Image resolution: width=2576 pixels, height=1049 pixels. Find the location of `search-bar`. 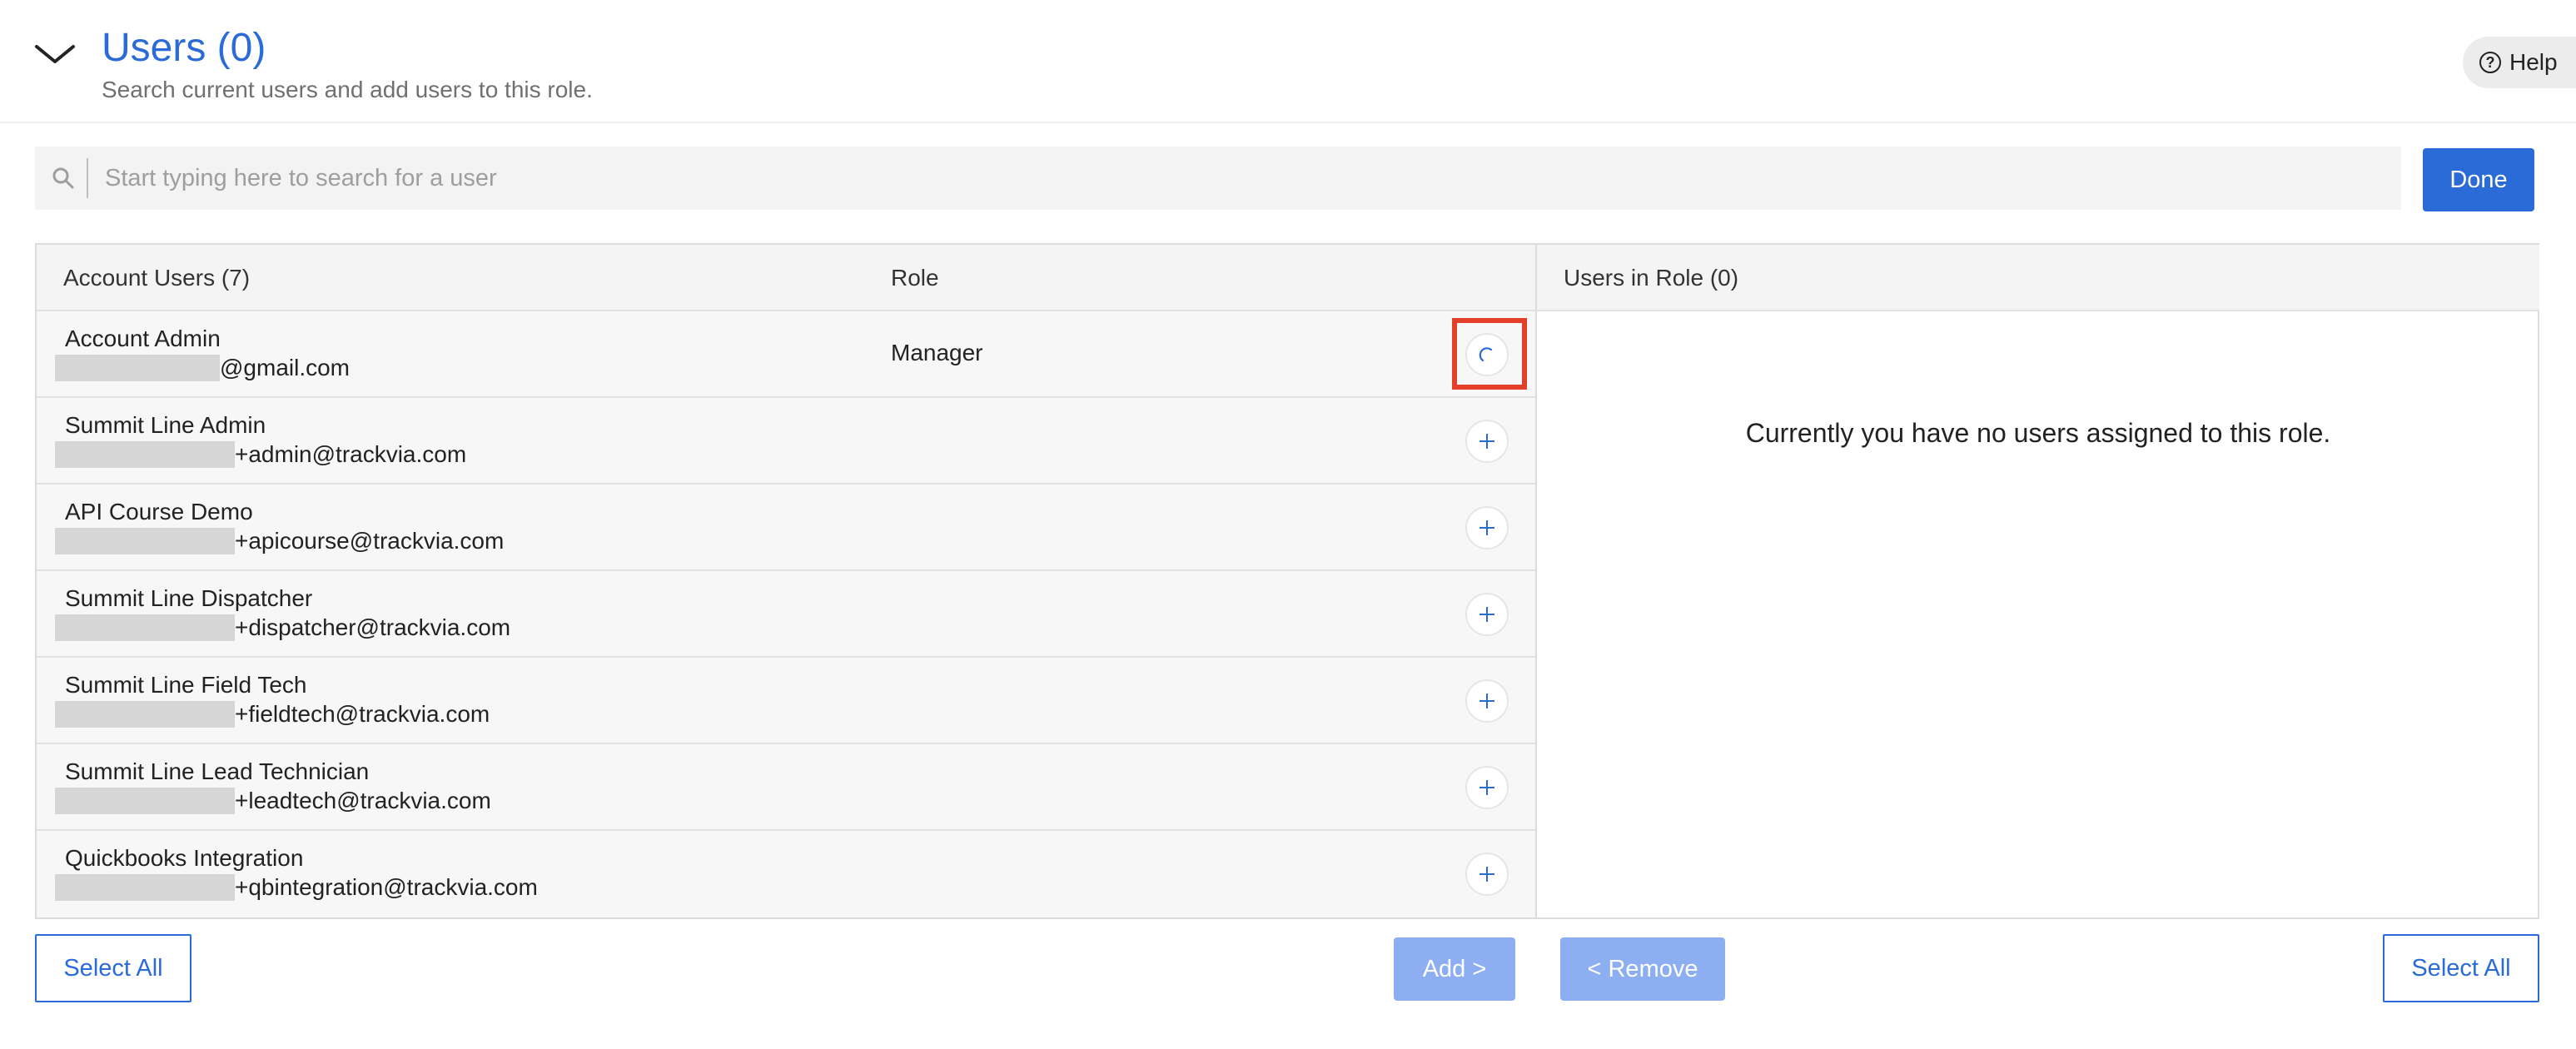

search-bar is located at coordinates (1218, 178).